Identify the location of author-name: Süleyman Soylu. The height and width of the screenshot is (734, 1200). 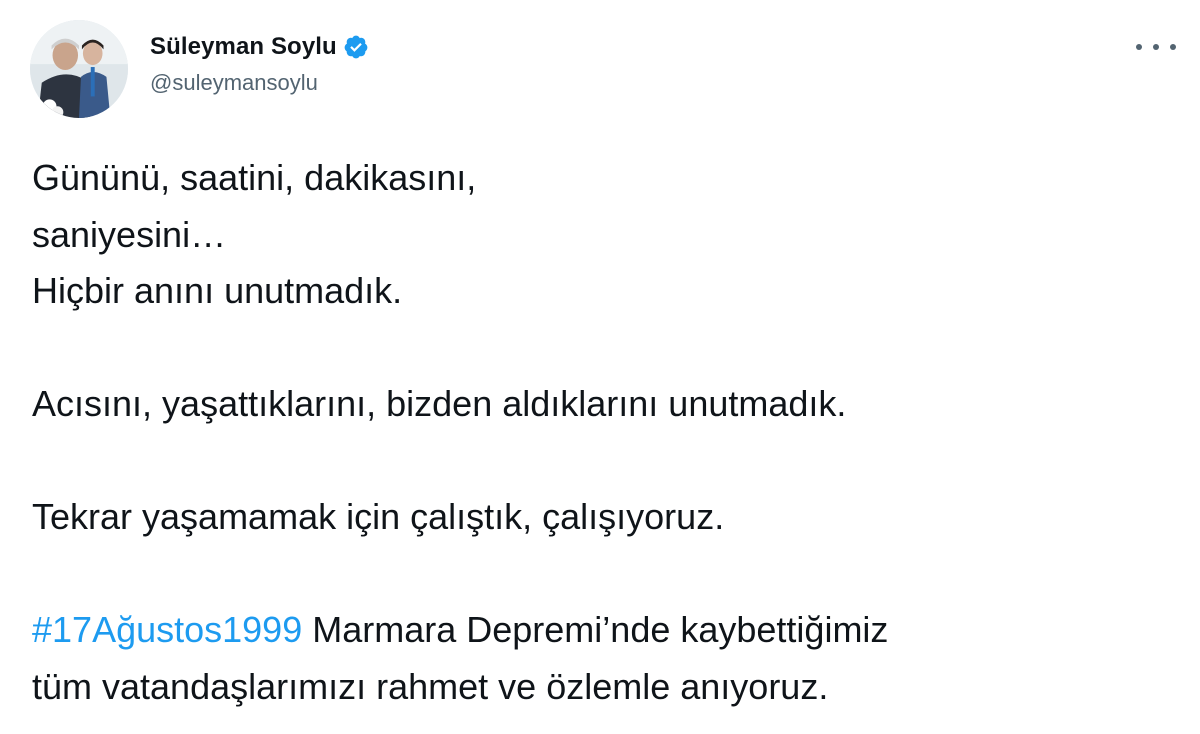
(243, 47).